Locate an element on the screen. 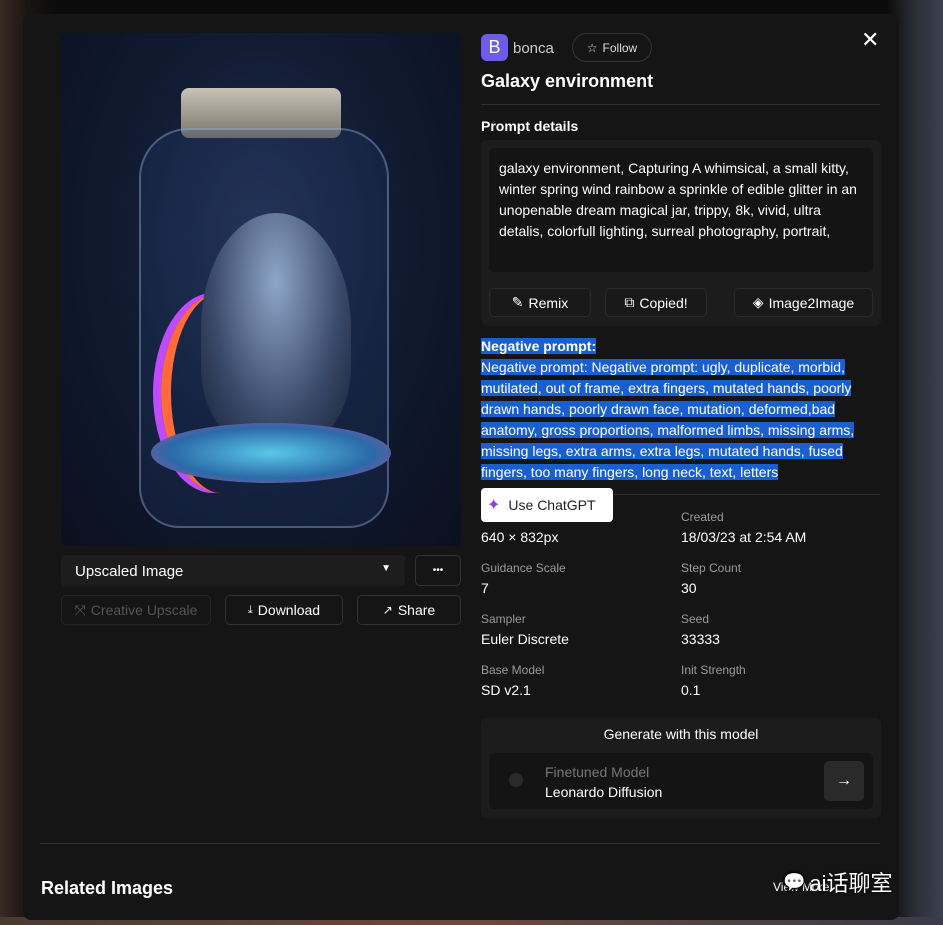 This screenshot has width=943, height=925. copy-icon: ⧉ is located at coordinates (629, 302).